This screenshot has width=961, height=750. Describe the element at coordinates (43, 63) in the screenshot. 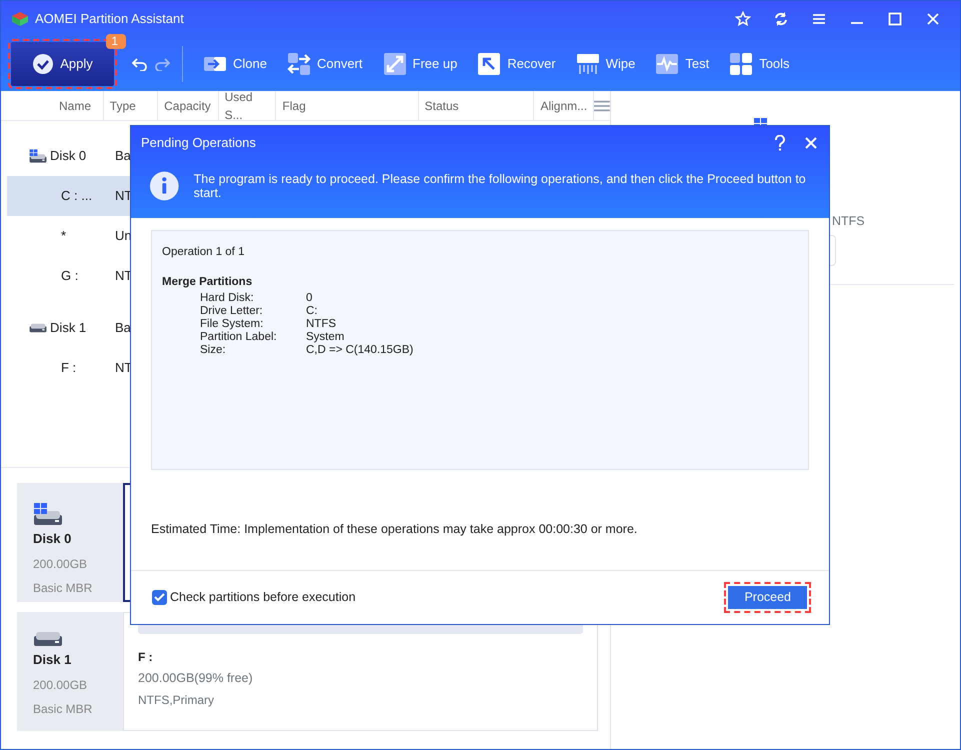

I see `check-circle-icon` at that location.